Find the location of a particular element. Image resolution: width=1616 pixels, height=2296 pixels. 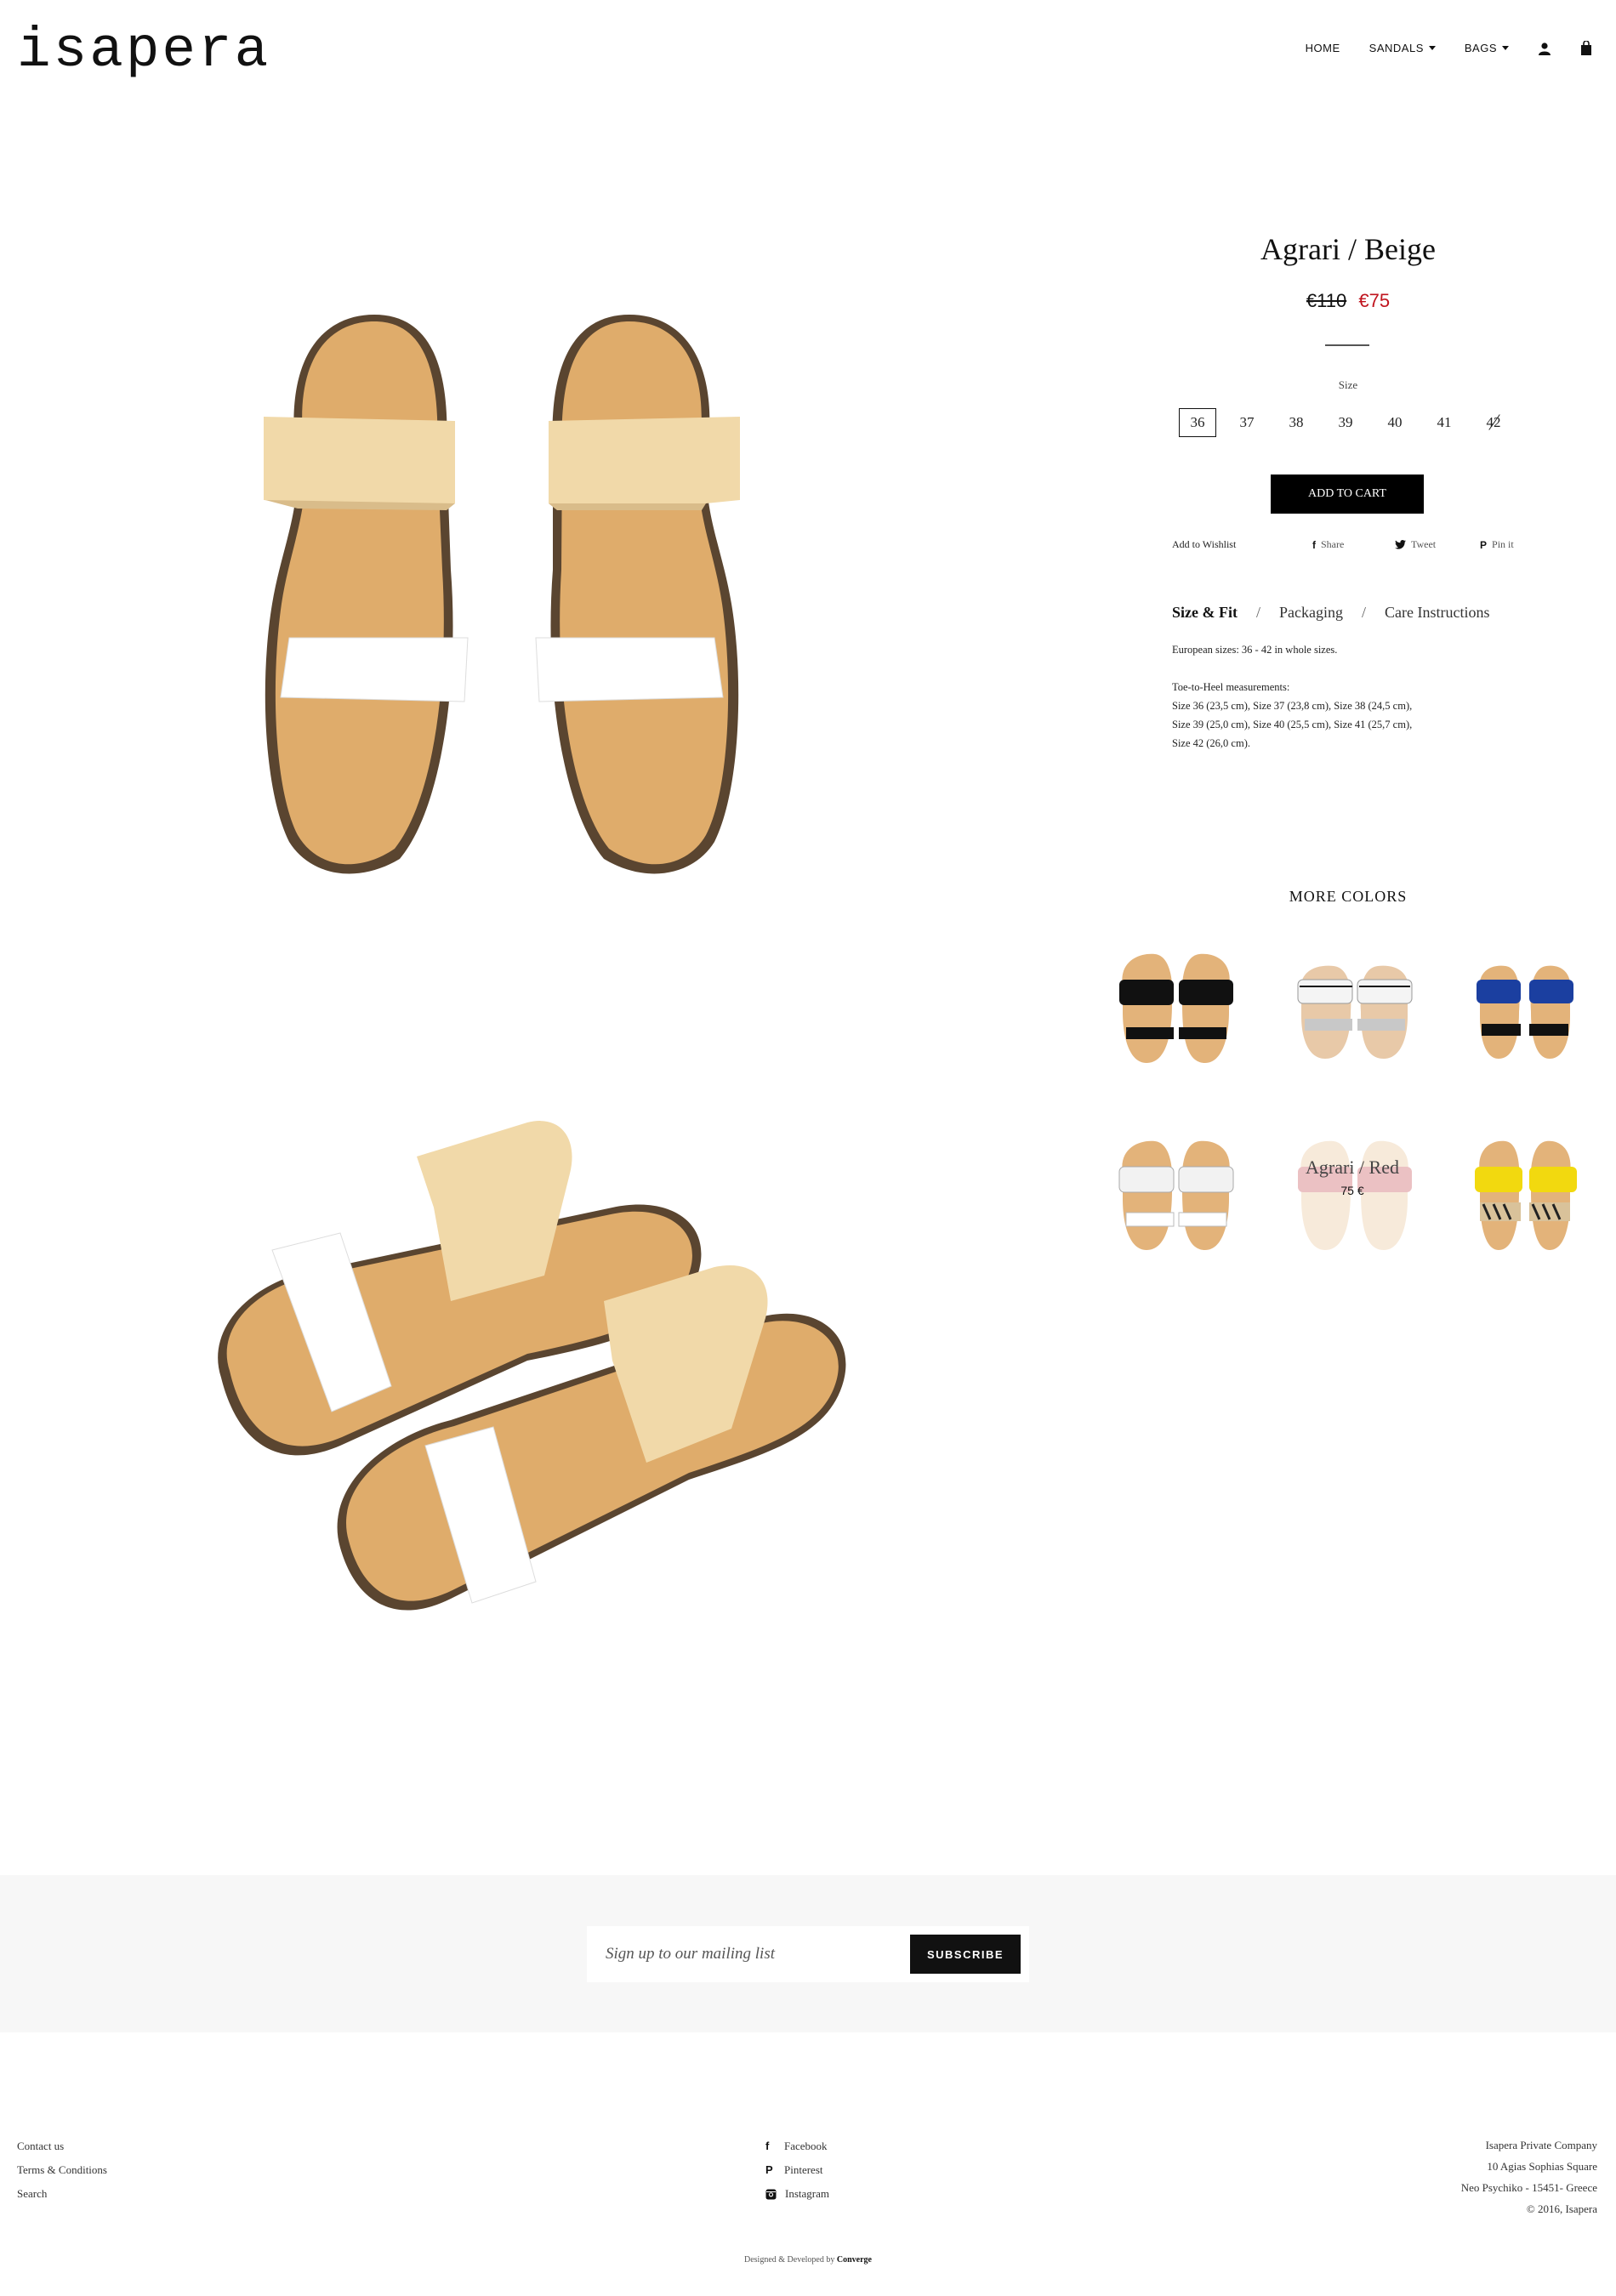

color-thumb-red: Agrari / Red 75 € is located at coordinates (1352, 1199).